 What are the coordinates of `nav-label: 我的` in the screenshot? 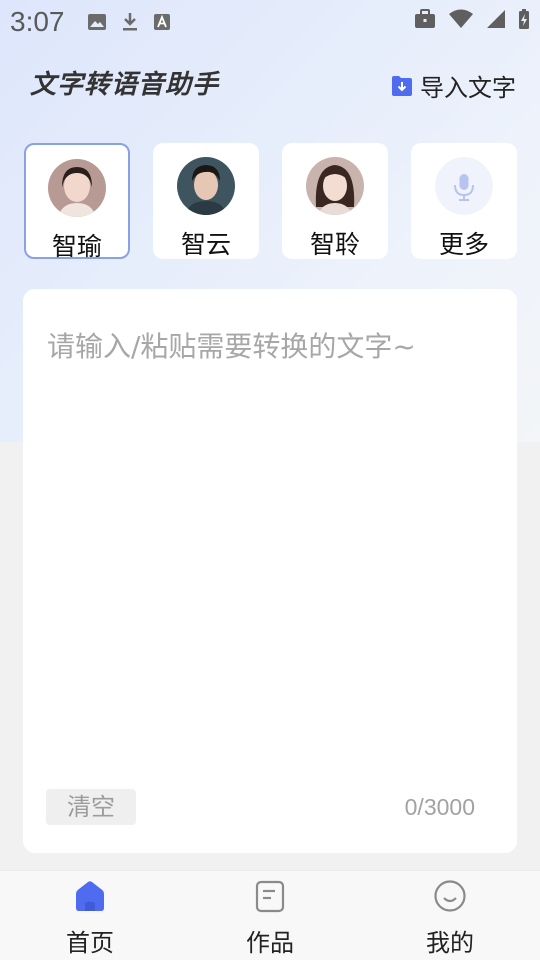 It's located at (450, 943).